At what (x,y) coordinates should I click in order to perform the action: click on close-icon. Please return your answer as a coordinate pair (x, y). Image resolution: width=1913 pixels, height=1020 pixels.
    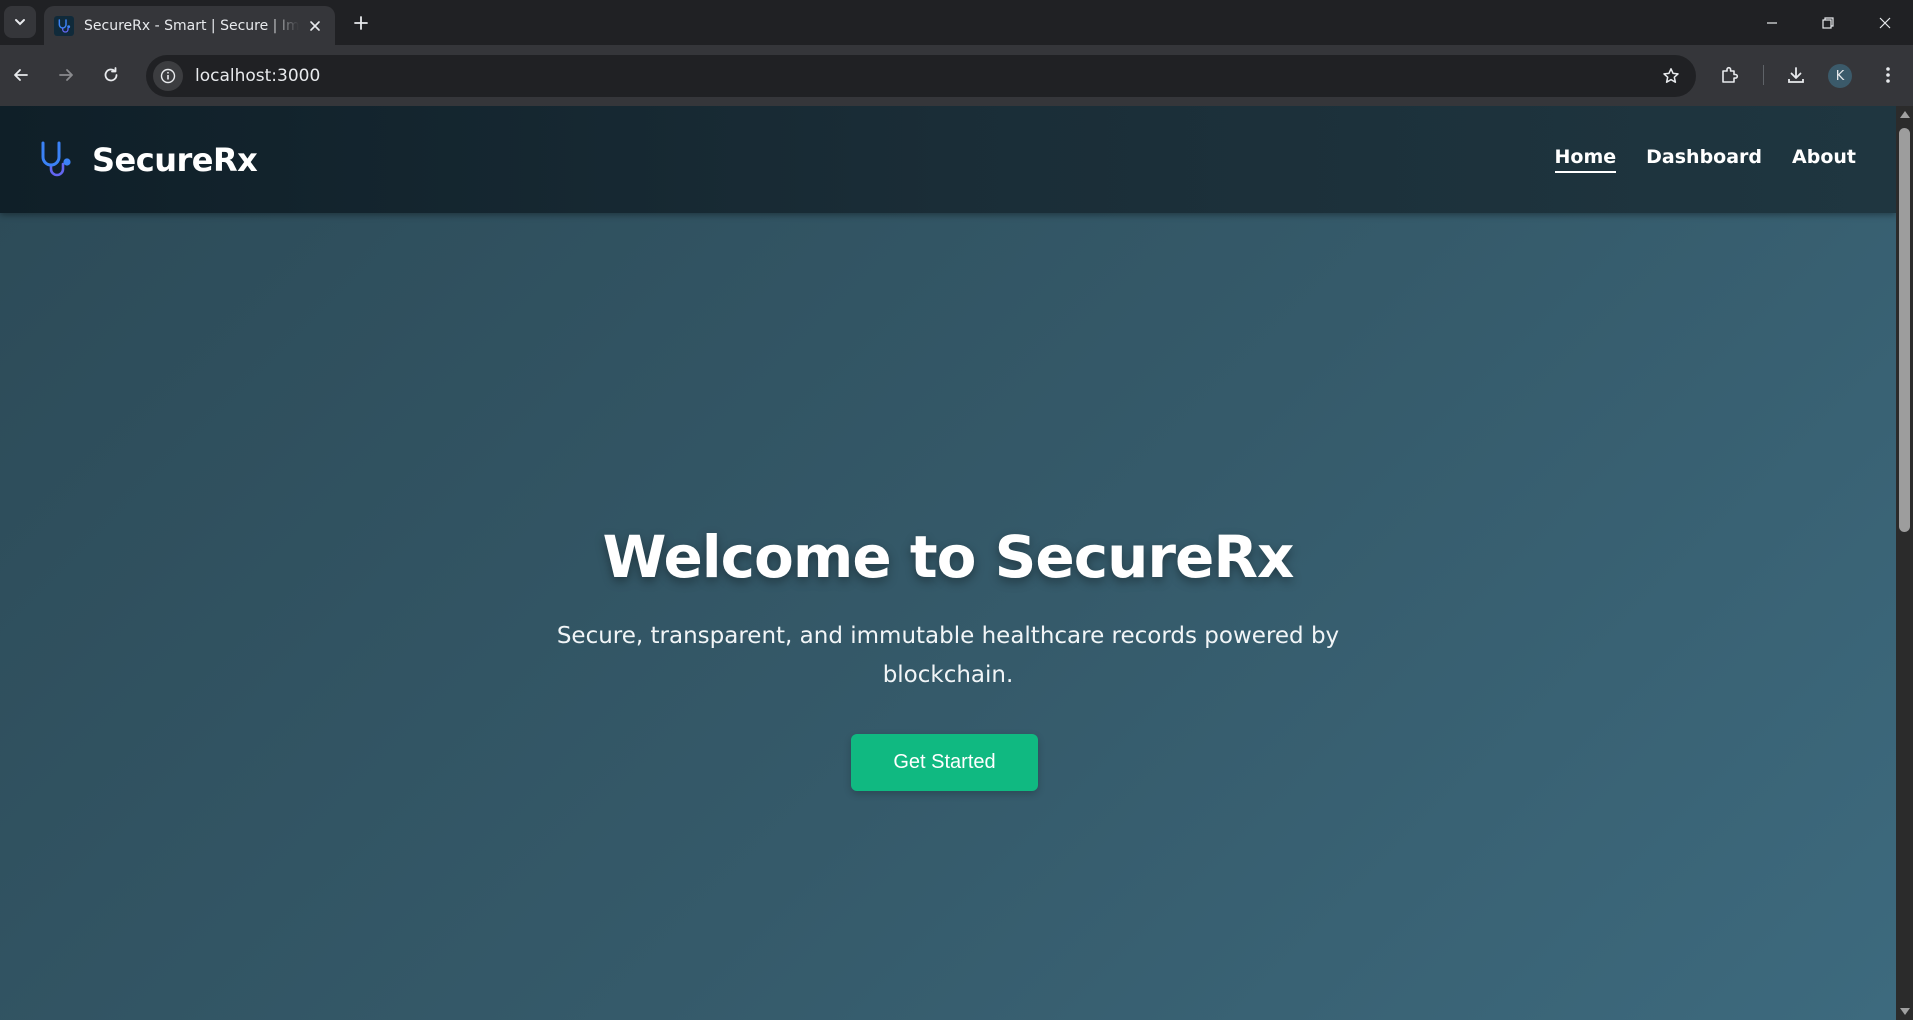
    Looking at the image, I should click on (1885, 22).